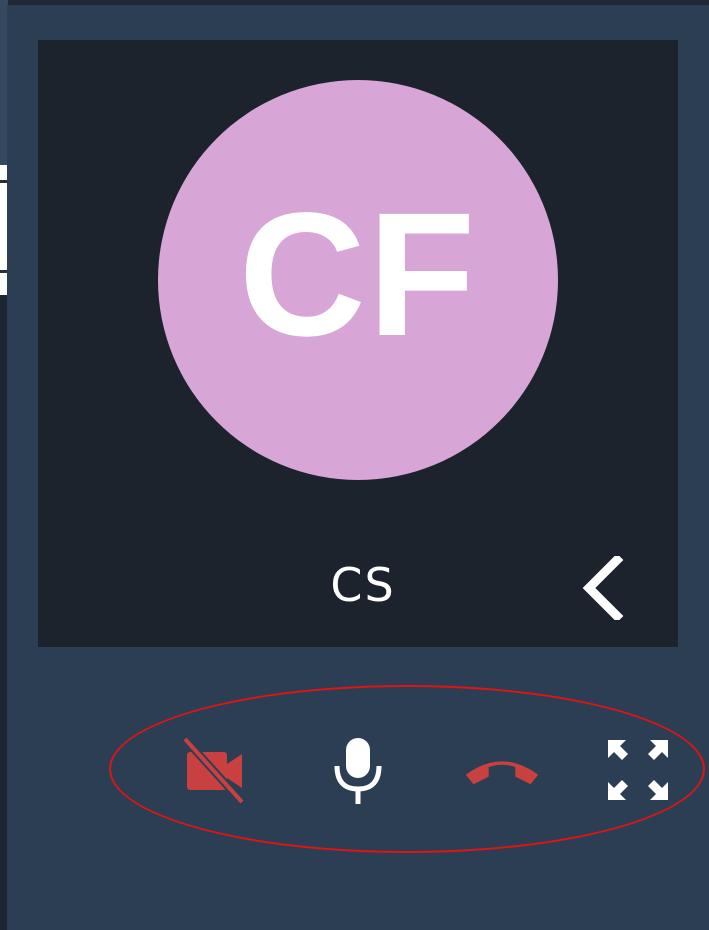 This screenshot has width=709, height=930. I want to click on microphone-icon, so click(358, 771).